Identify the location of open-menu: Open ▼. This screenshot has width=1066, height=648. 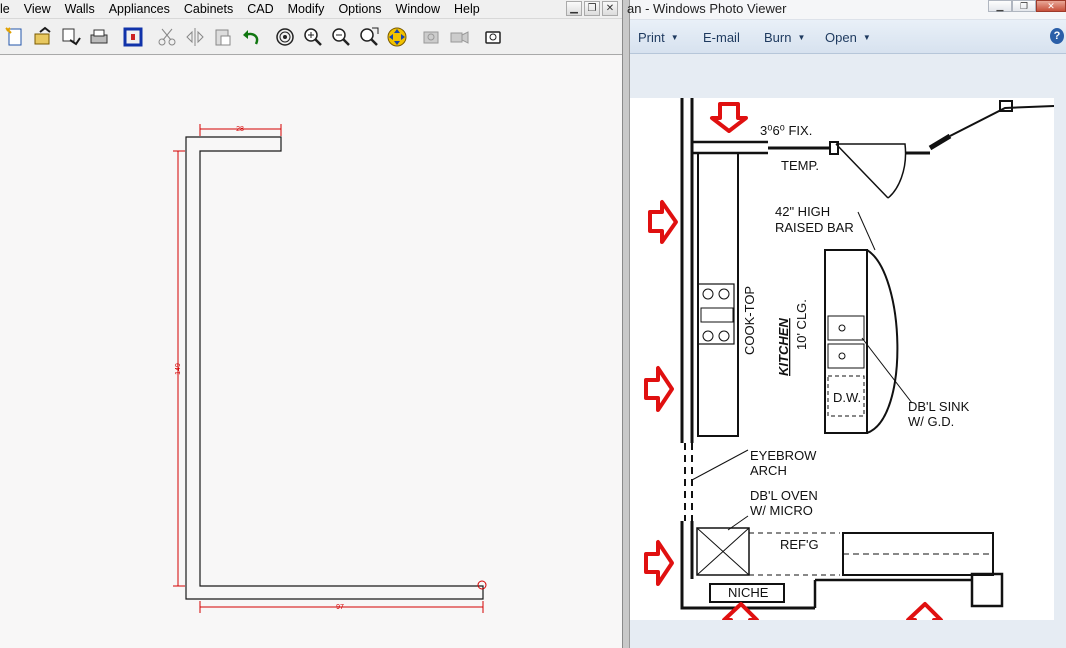
(848, 37).